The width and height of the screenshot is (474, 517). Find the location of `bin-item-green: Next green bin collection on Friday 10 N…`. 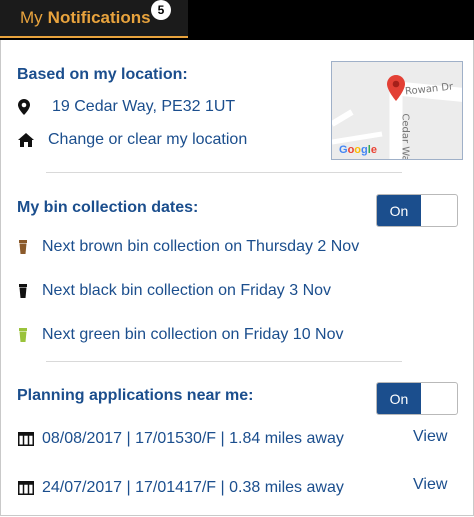

bin-item-green: Next green bin collection on Friday 10 N… is located at coordinates (181, 335).